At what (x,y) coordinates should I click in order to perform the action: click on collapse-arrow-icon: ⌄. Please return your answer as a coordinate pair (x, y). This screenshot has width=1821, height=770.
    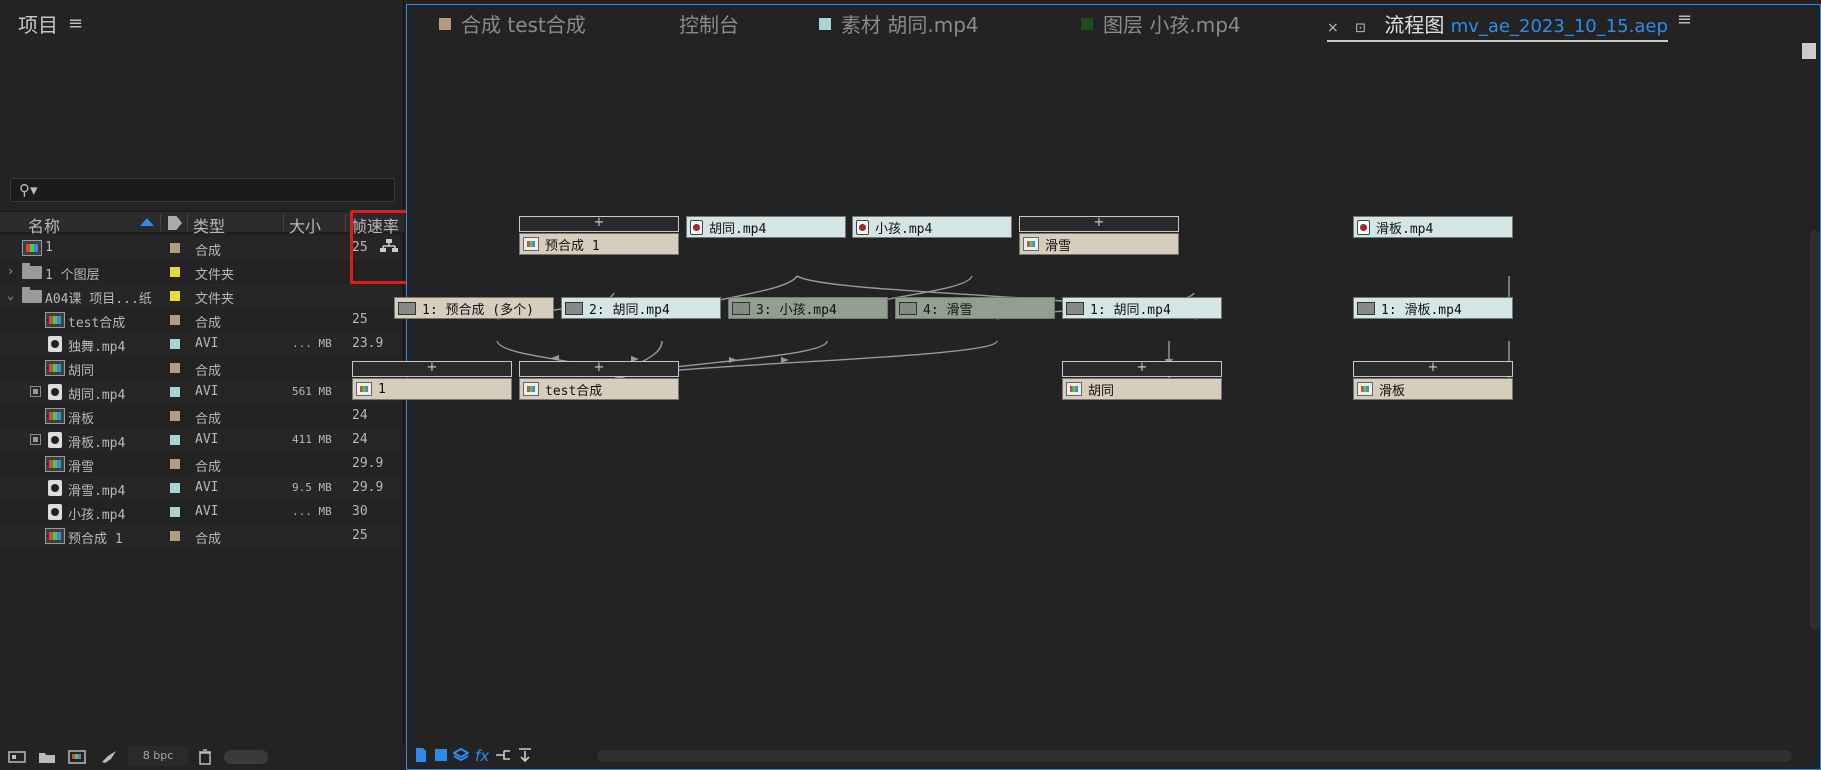
    Looking at the image, I should click on (10, 295).